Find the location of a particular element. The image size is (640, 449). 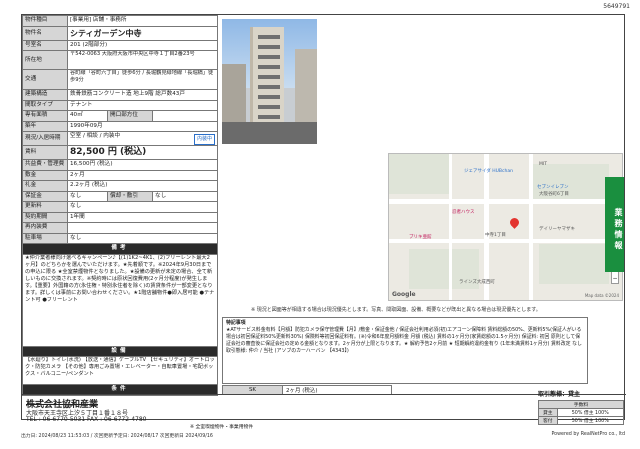

row-keymoney: 礼金 2.2ヶ月 (税込) is located at coordinates (120, 186).